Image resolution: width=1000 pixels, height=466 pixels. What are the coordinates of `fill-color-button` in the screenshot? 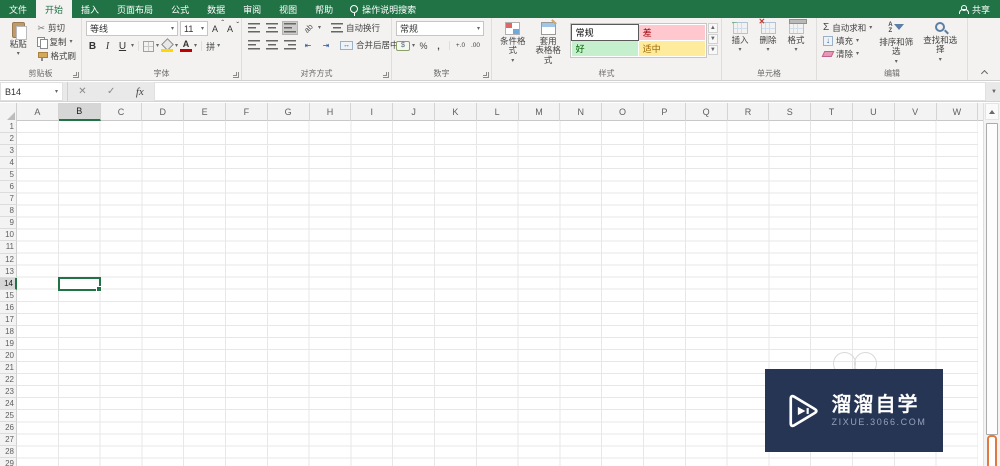 It's located at (167, 46).